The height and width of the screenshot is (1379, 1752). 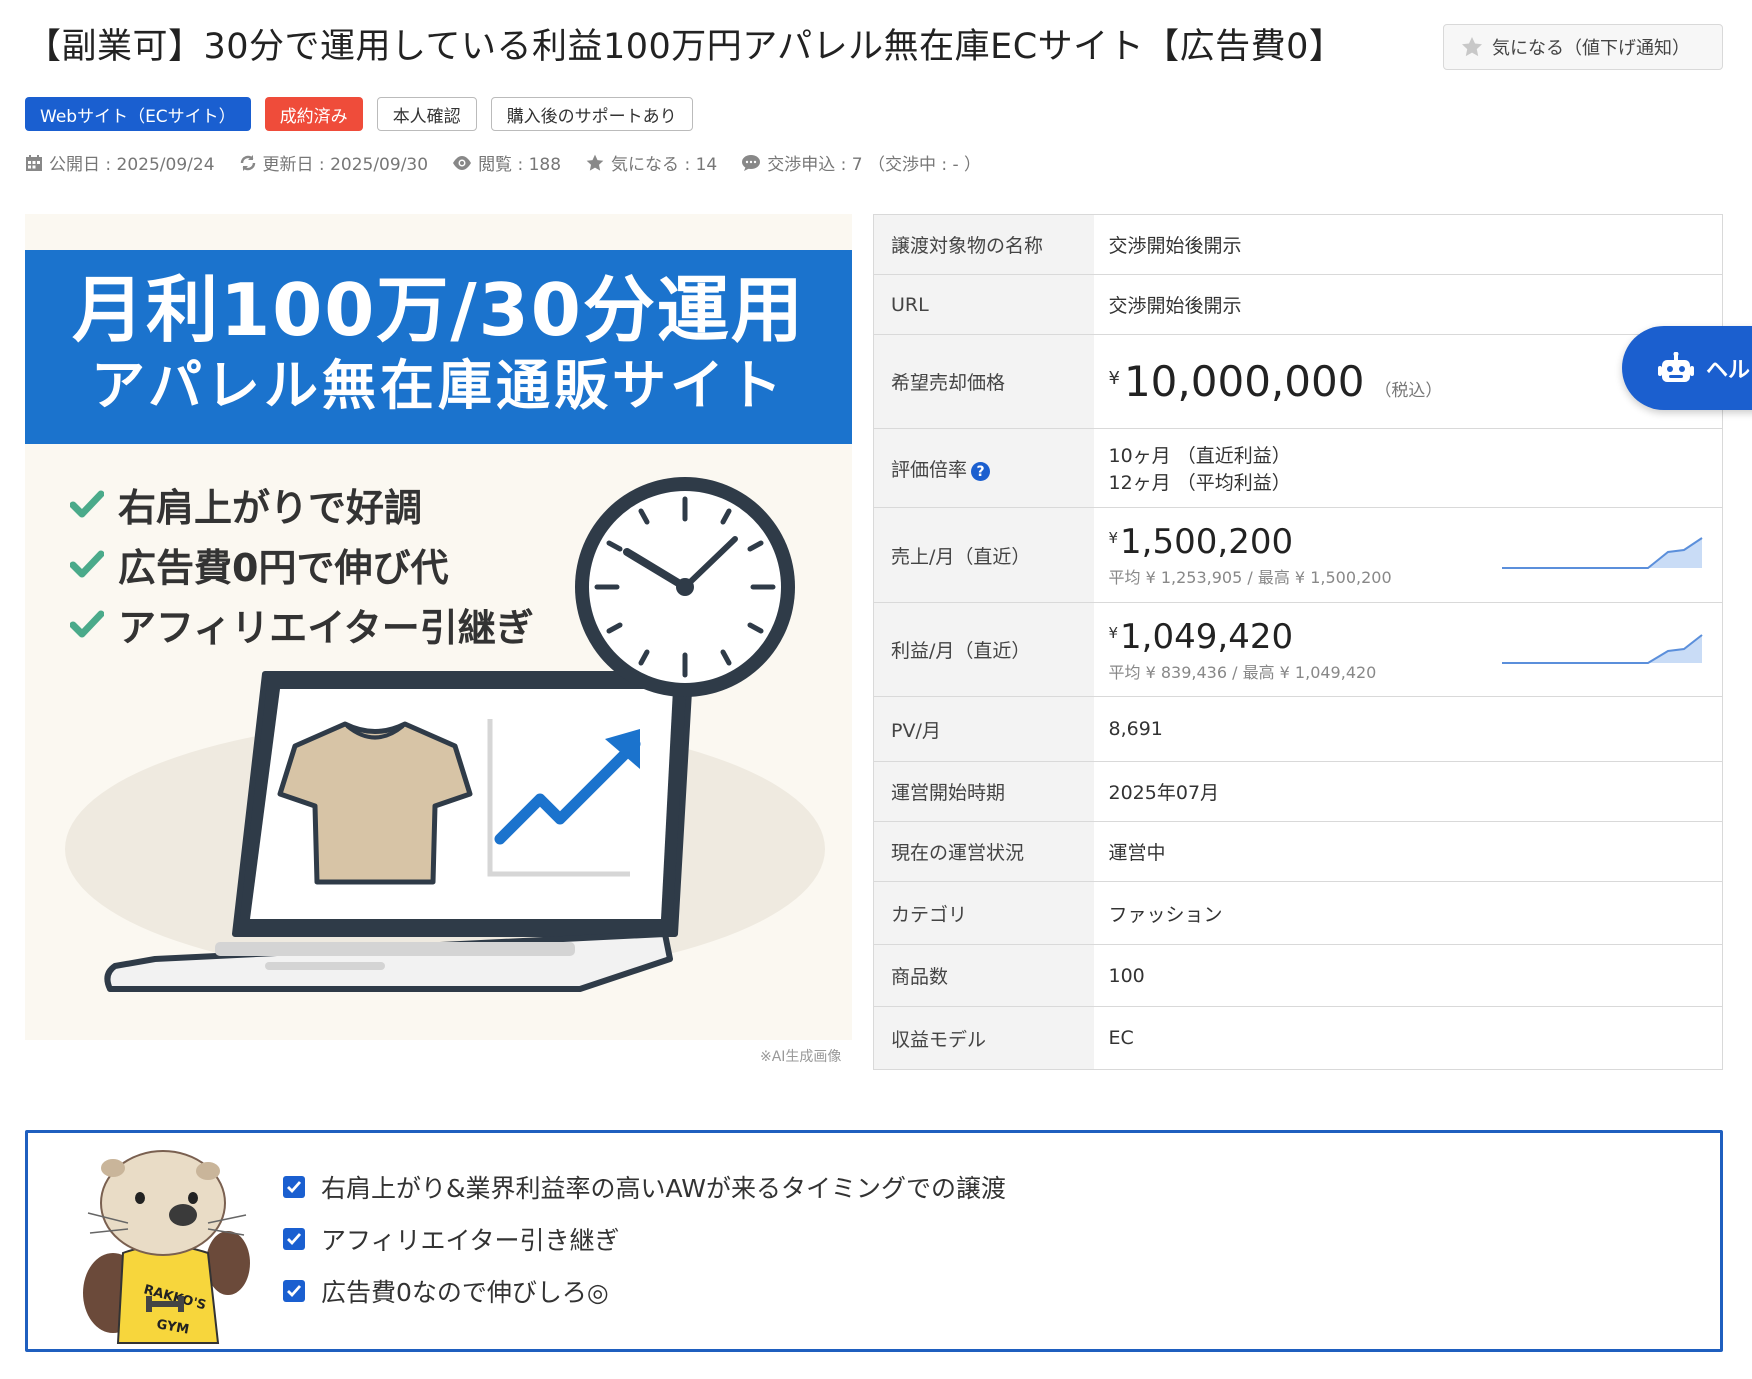 What do you see at coordinates (983, 975) in the screenshot?
I see `spec-label: 商品数` at bounding box center [983, 975].